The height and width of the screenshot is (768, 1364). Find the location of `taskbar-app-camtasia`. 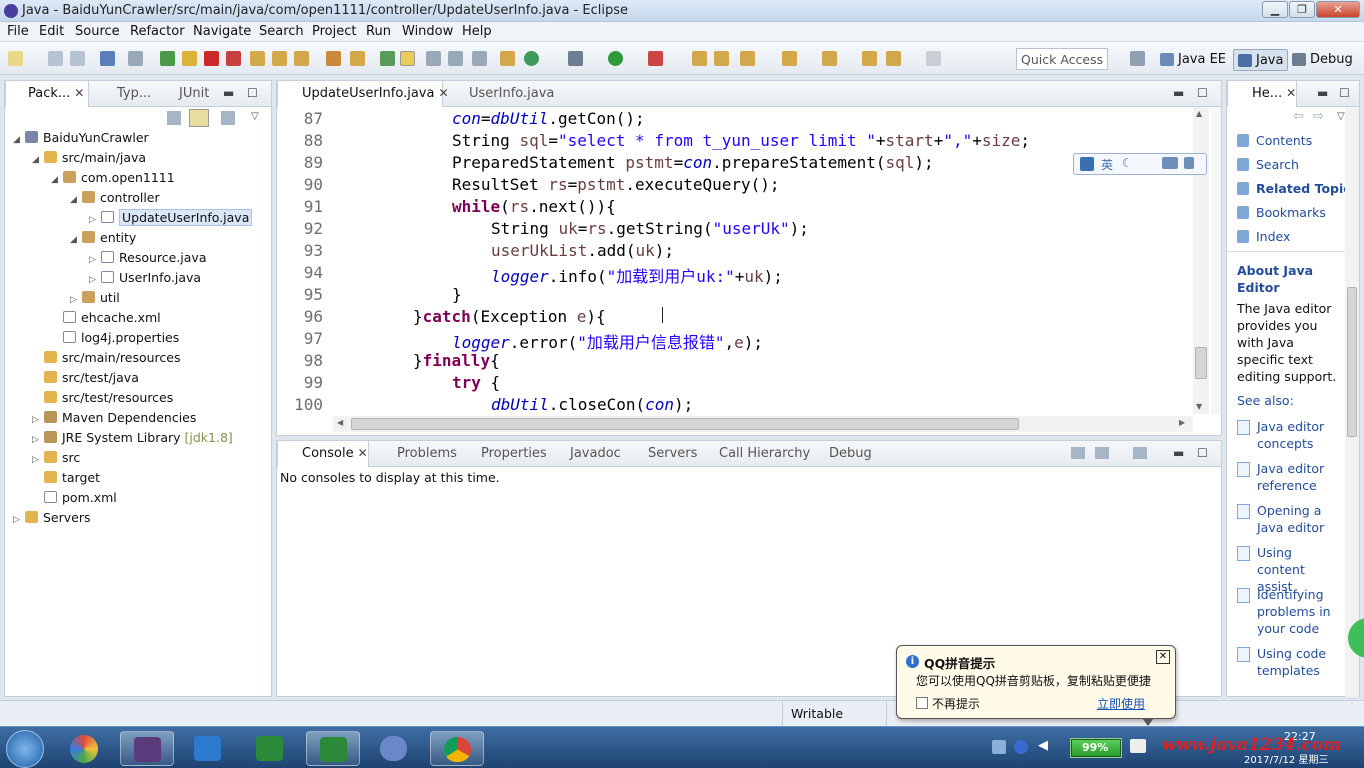

taskbar-app-camtasia is located at coordinates (270, 748).